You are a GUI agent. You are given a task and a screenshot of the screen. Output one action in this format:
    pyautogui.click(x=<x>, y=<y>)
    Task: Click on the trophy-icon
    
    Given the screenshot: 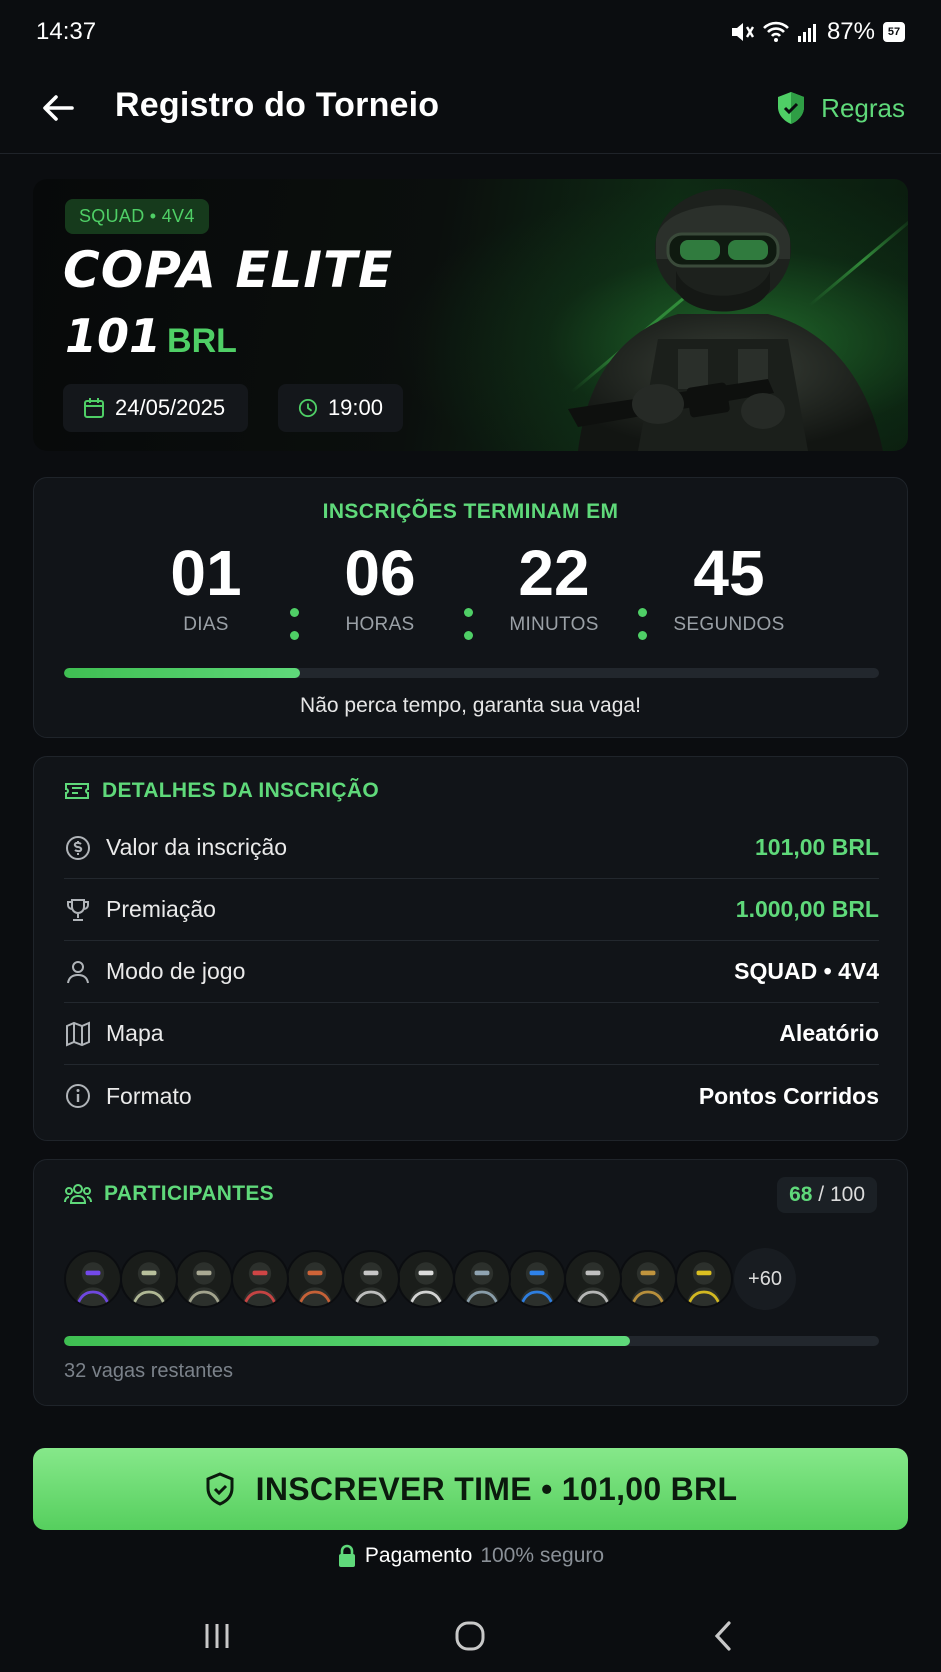 What is the action you would take?
    pyautogui.click(x=78, y=909)
    